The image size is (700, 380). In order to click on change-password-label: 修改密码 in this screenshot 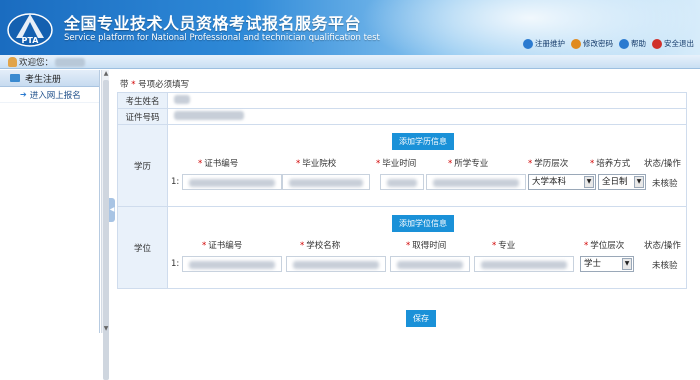, I will do `click(598, 43)`.